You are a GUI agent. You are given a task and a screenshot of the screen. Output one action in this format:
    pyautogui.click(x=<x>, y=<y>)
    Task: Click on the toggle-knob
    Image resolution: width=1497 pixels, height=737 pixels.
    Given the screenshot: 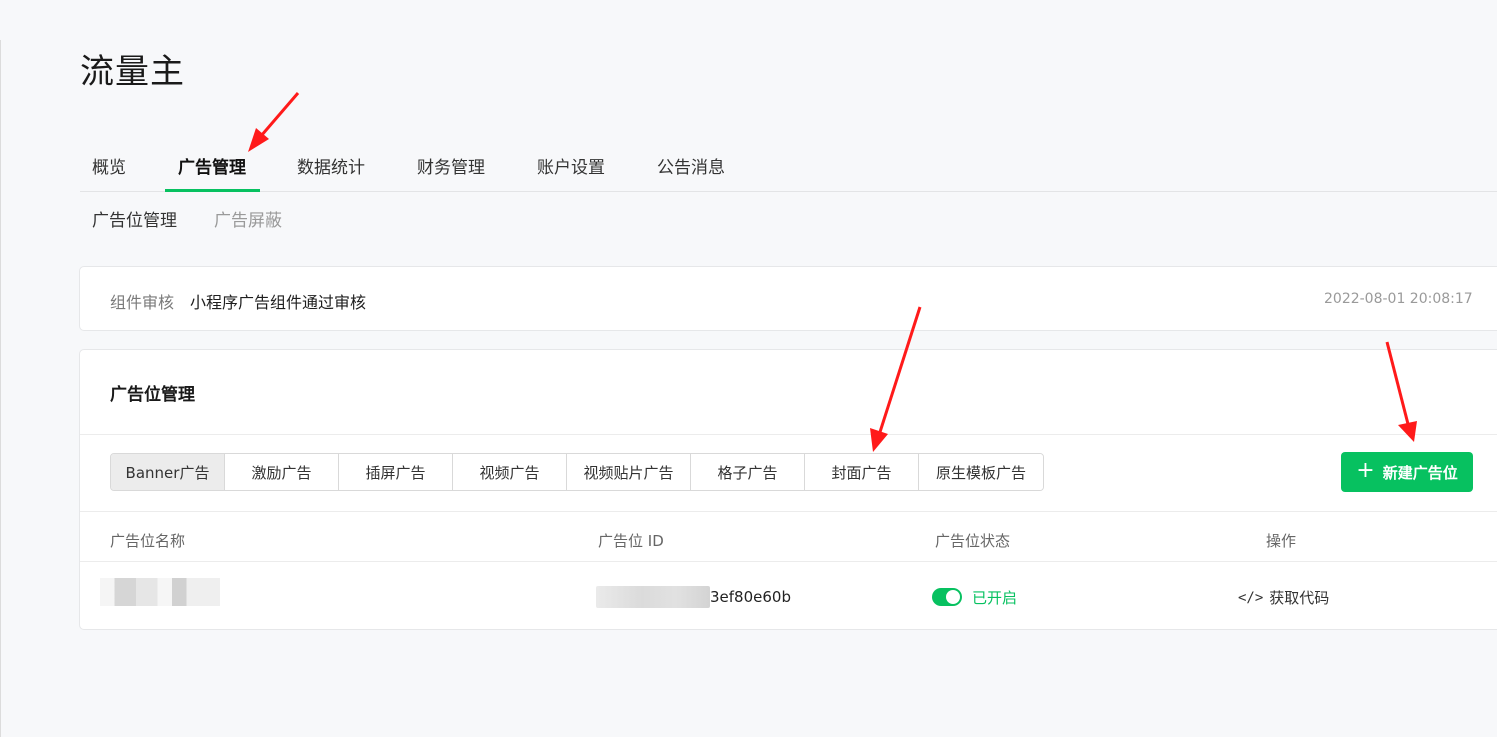 What is the action you would take?
    pyautogui.click(x=953, y=597)
    